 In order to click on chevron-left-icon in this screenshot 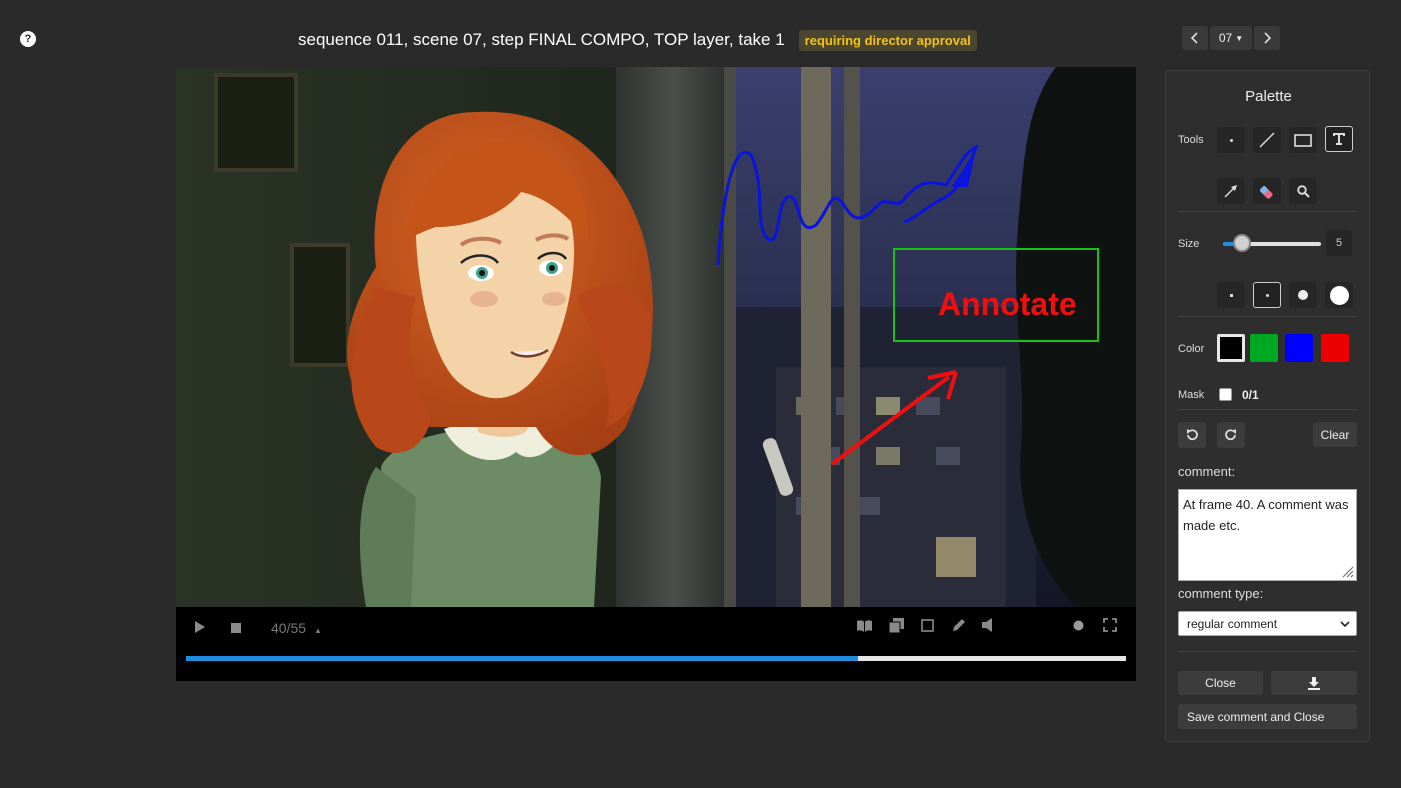, I will do `click(1194, 38)`.